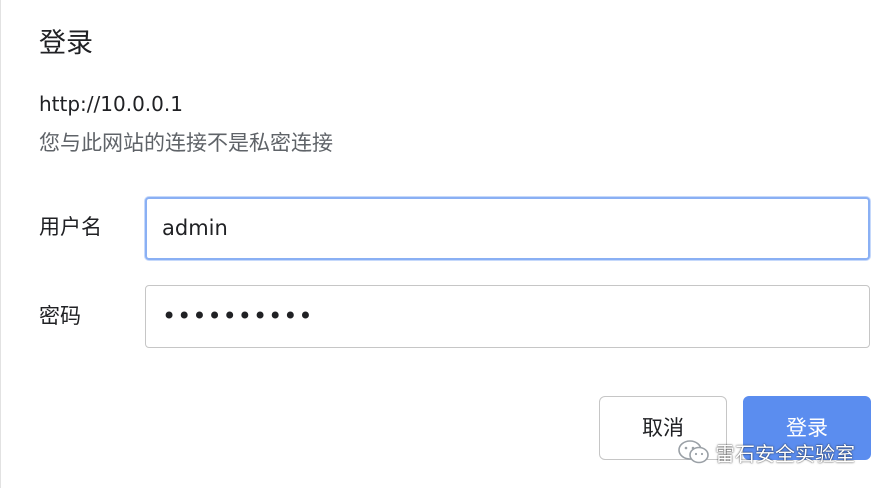 The image size is (896, 488). Describe the element at coordinates (66, 43) in the screenshot. I see `dialog-title: 登录` at that location.